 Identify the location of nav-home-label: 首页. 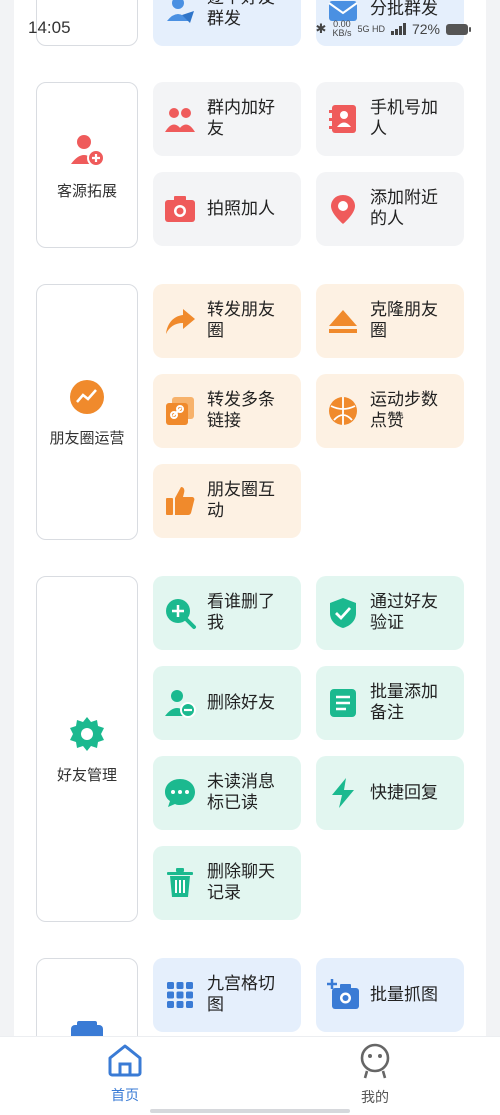
(125, 1096).